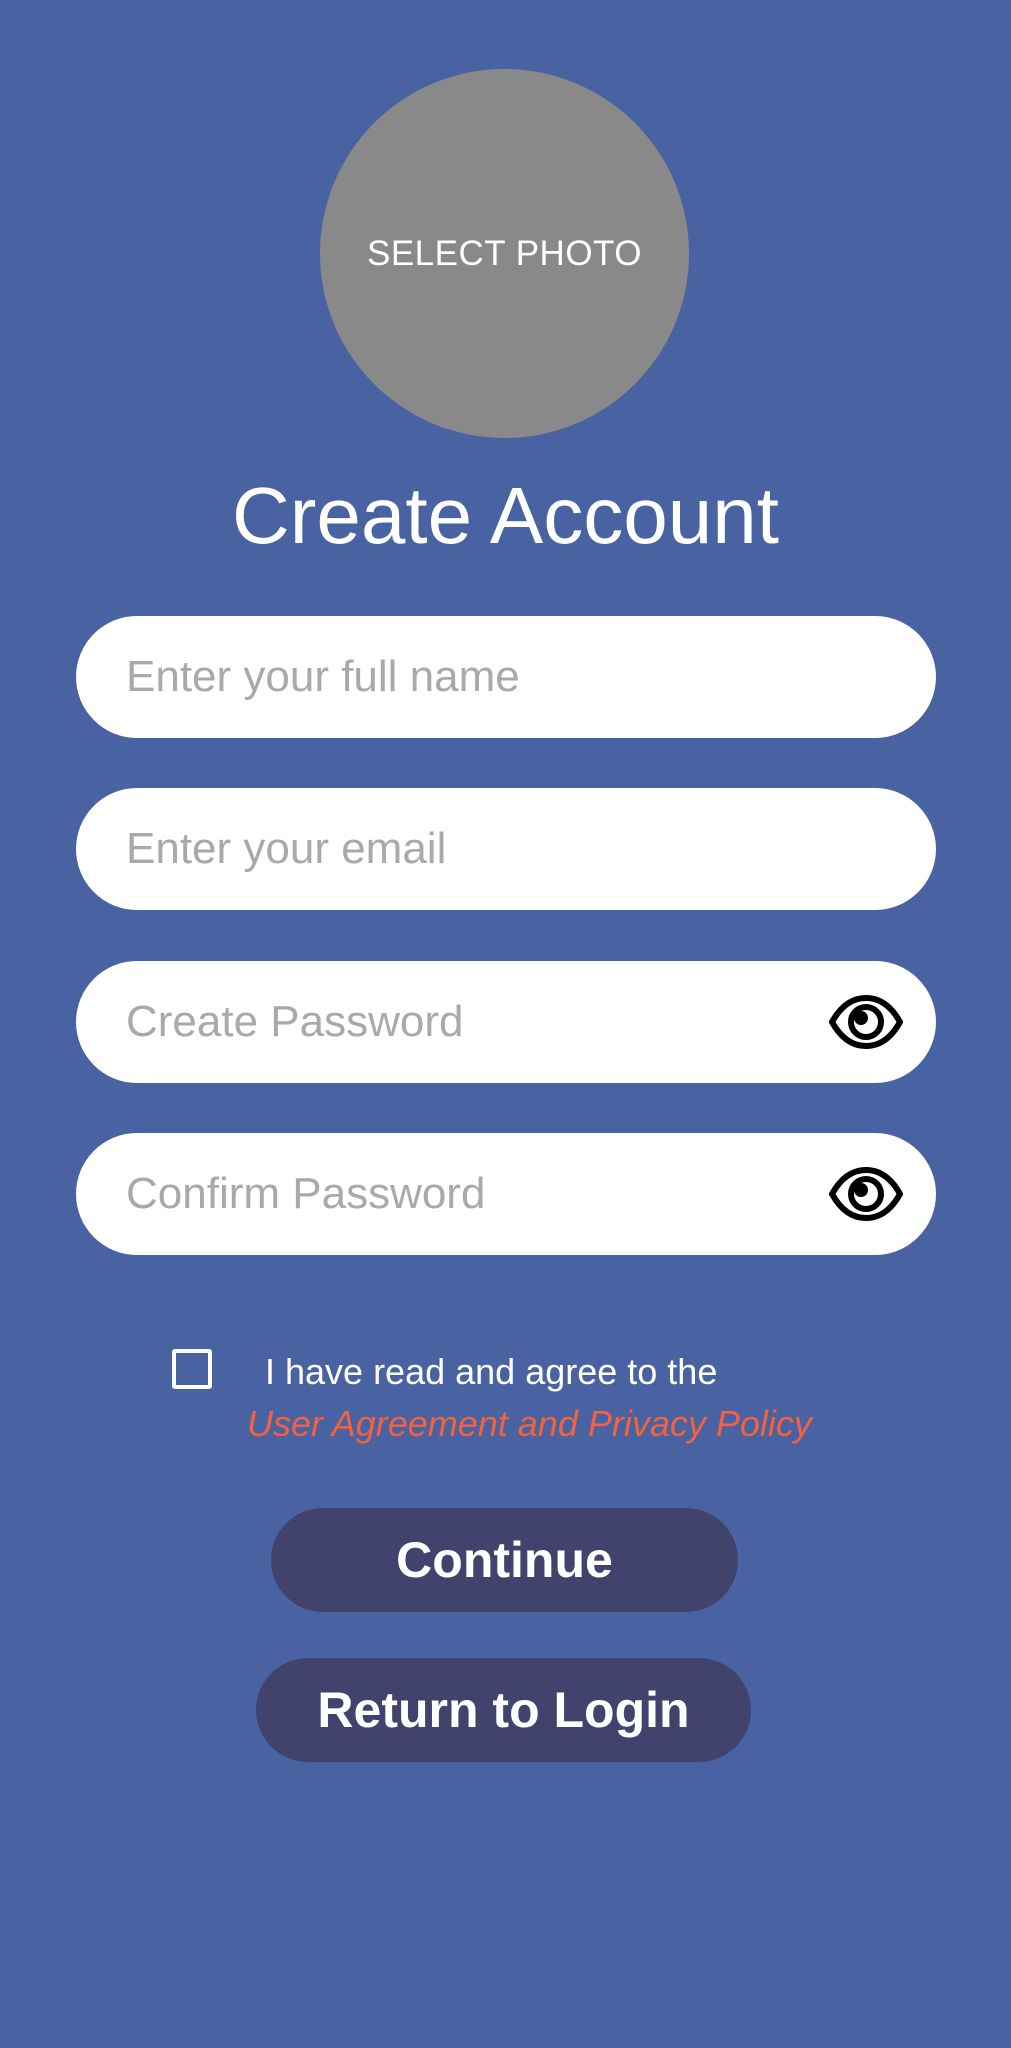 Image resolution: width=1011 pixels, height=2048 pixels. I want to click on full-name-input, so click(506, 677).